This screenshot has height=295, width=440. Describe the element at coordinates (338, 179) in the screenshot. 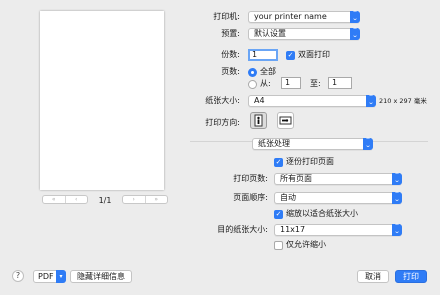

I see `pages-to-print-select: 所有页面 ⌃ ⌄` at that location.